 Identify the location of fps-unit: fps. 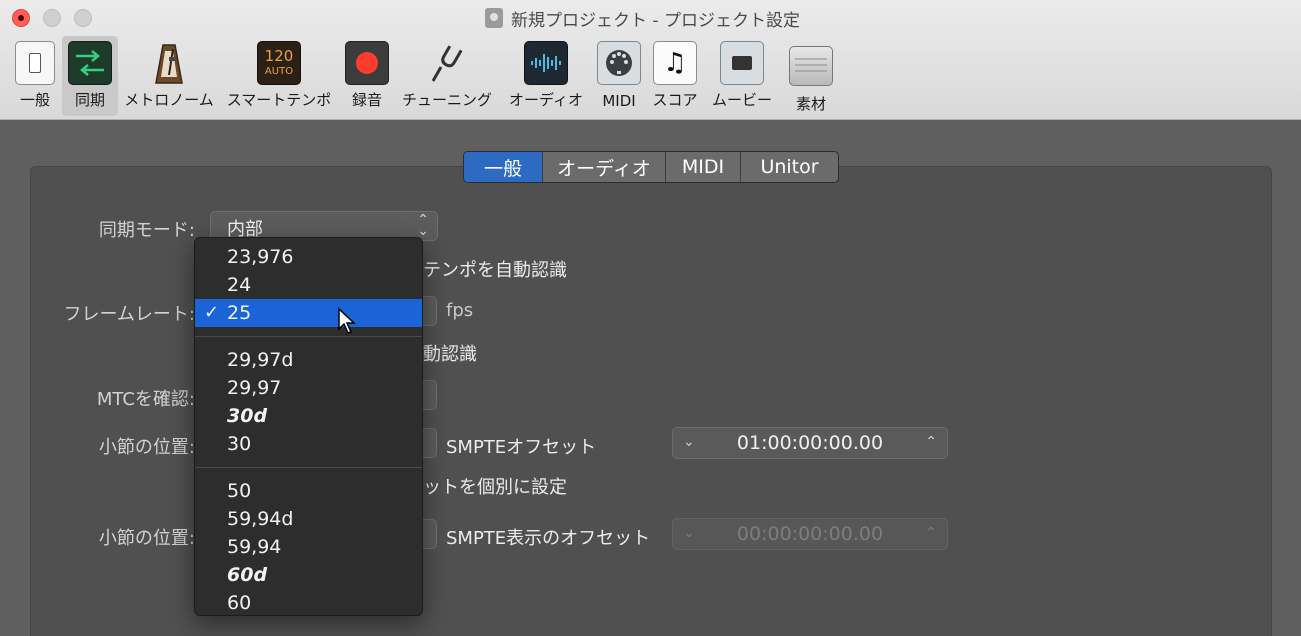
(460, 310).